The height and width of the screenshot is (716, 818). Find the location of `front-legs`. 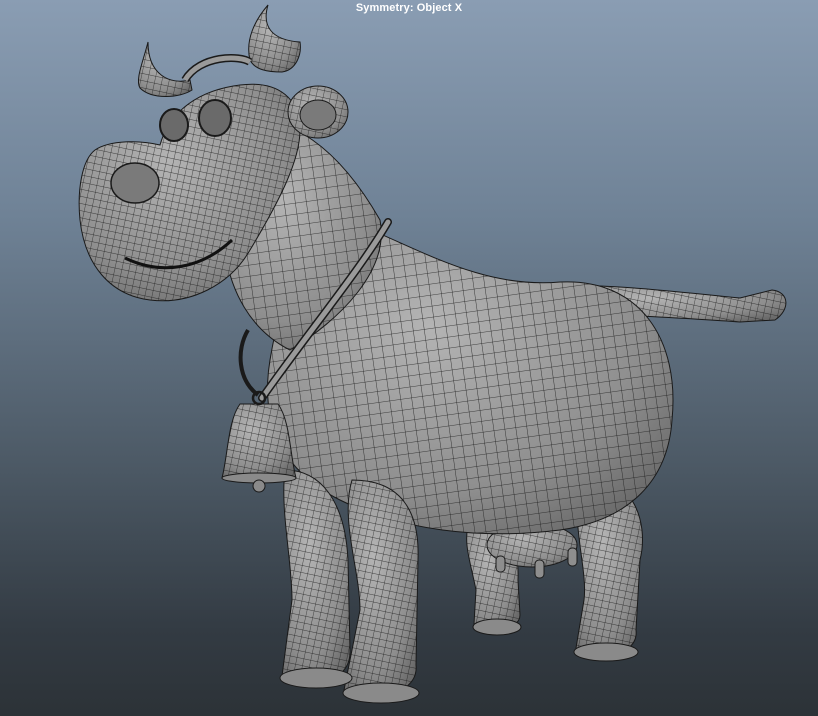

front-legs is located at coordinates (350, 584).